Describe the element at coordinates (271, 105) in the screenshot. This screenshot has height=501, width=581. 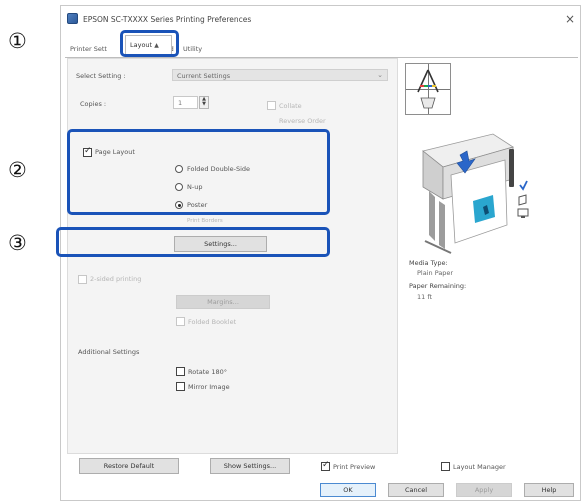
I see `collate-checkbox` at that location.